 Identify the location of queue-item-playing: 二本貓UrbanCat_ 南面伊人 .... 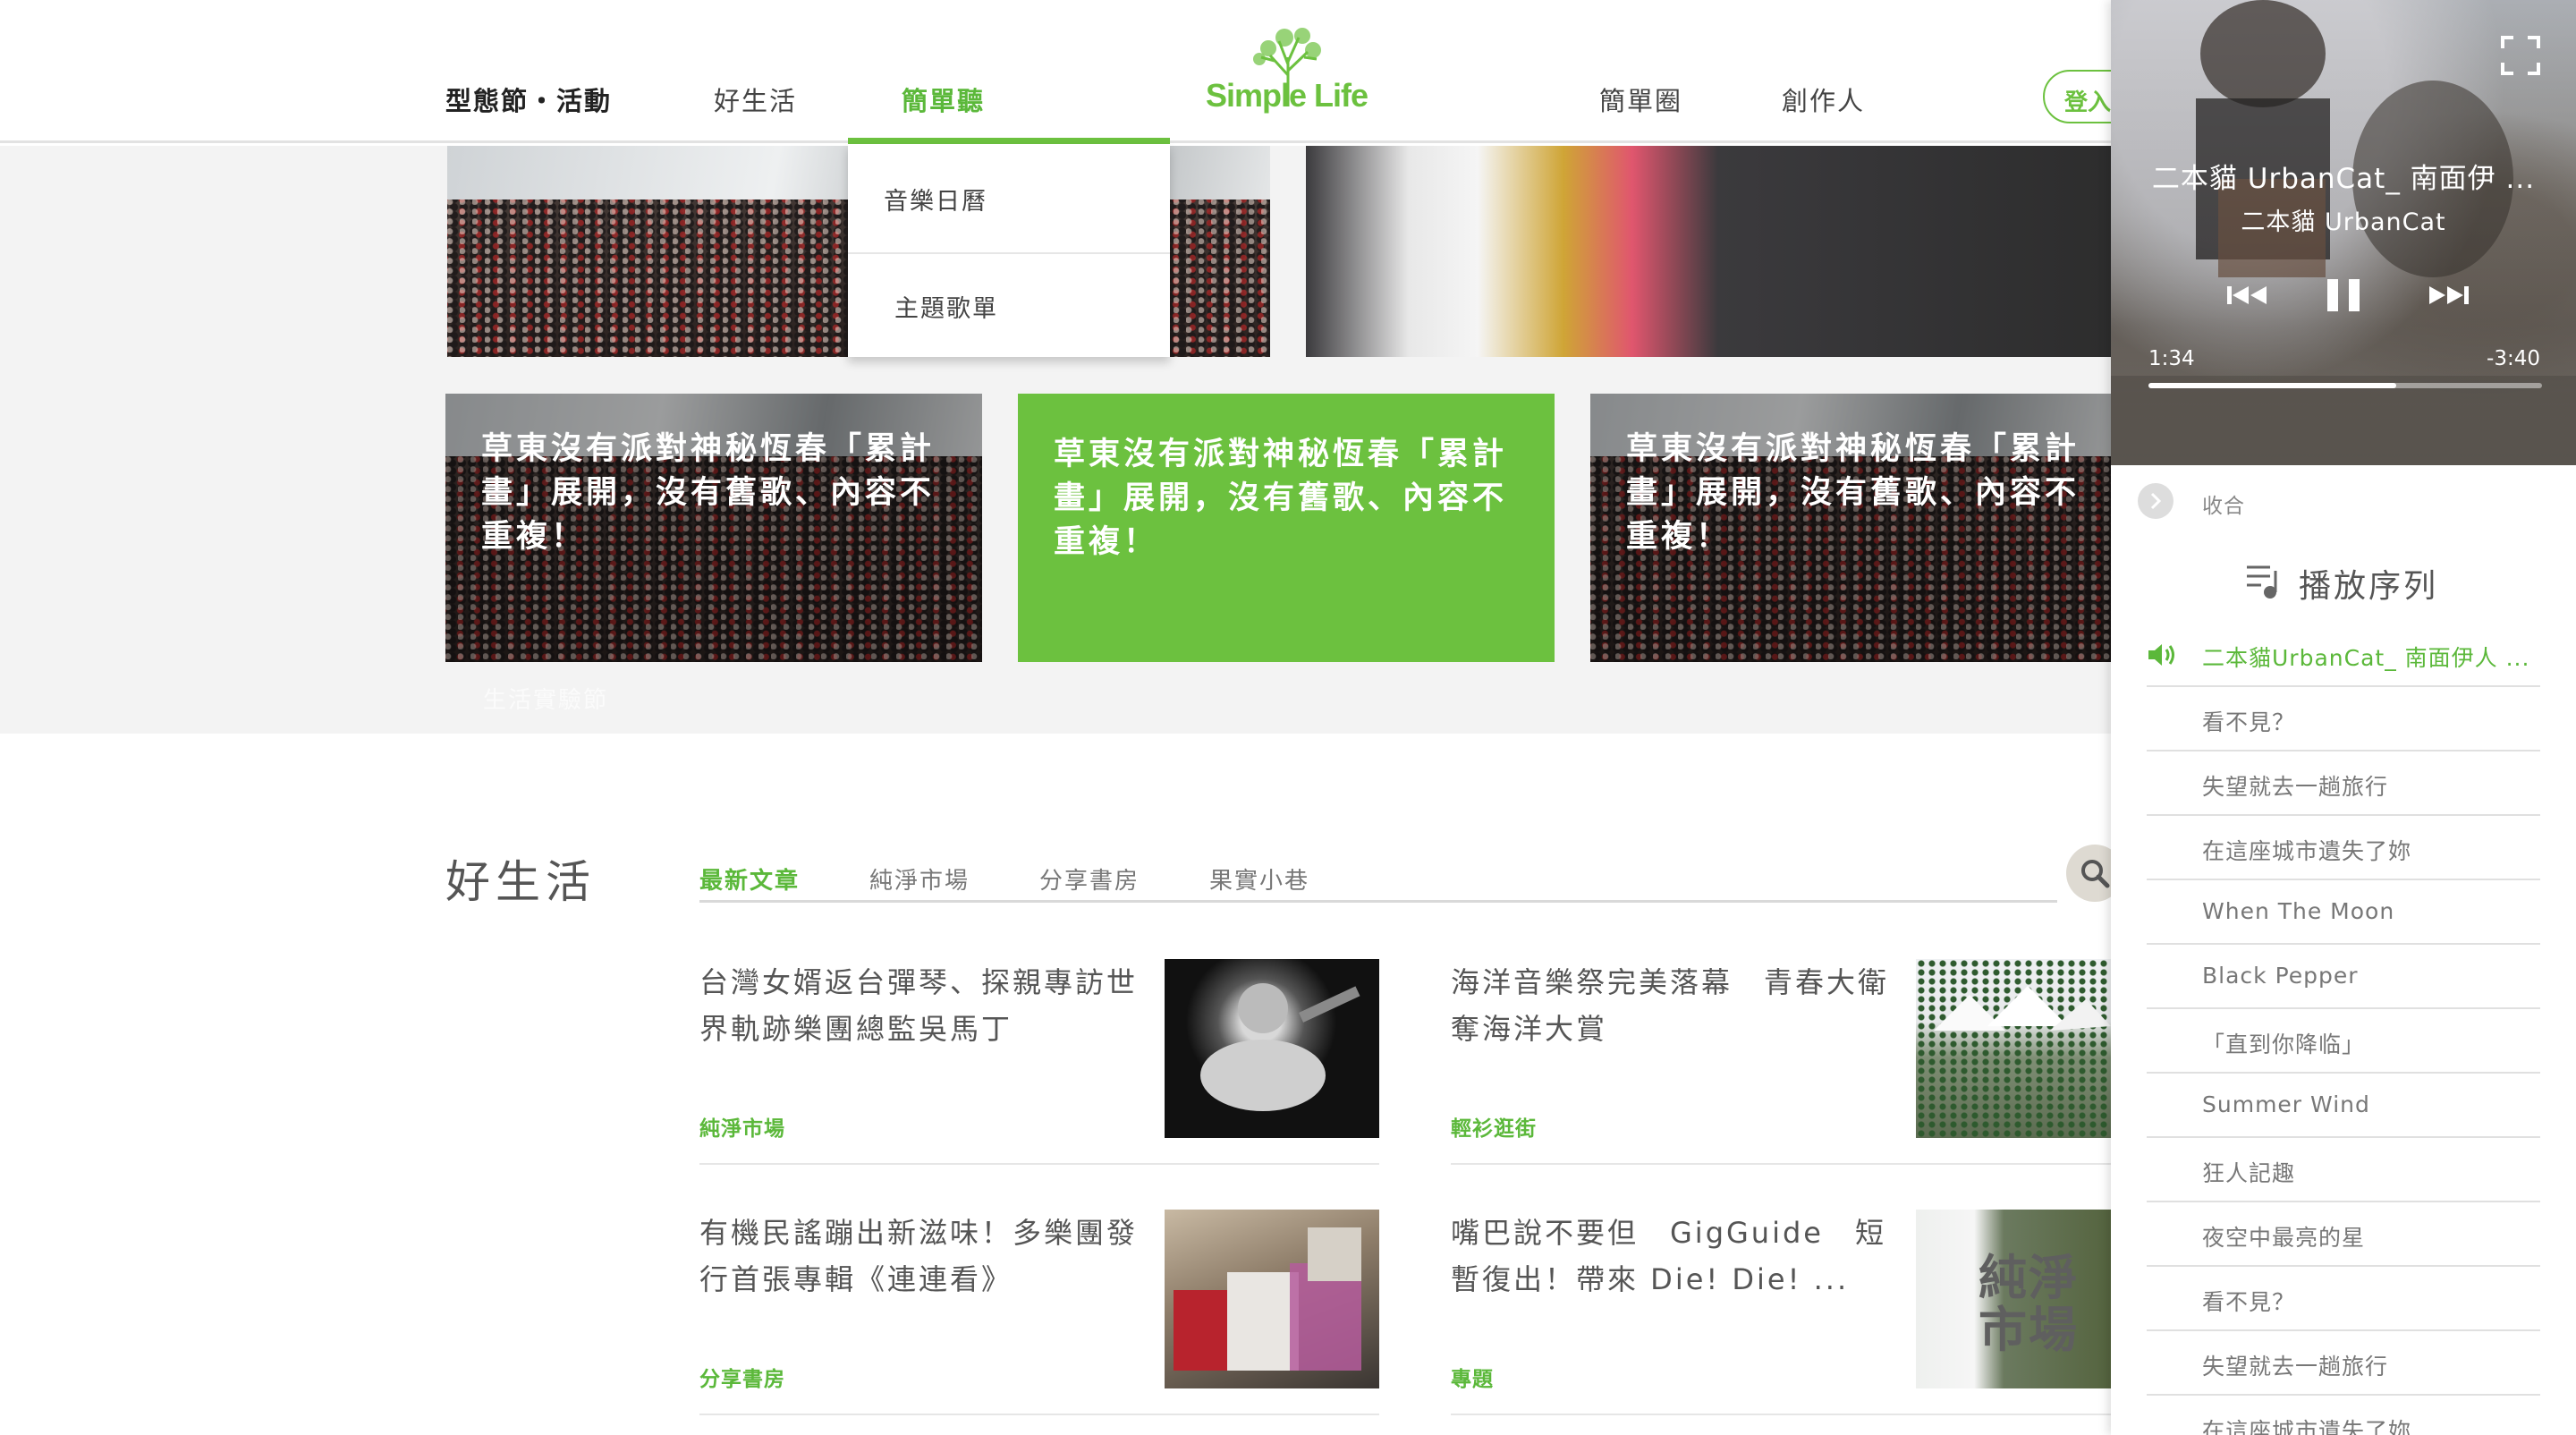
(2343, 655).